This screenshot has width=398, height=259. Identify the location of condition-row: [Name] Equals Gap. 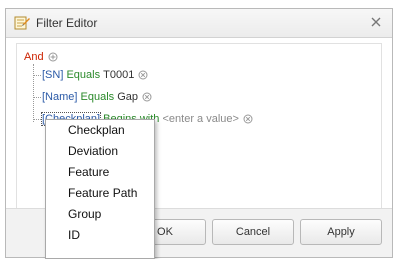
(97, 97).